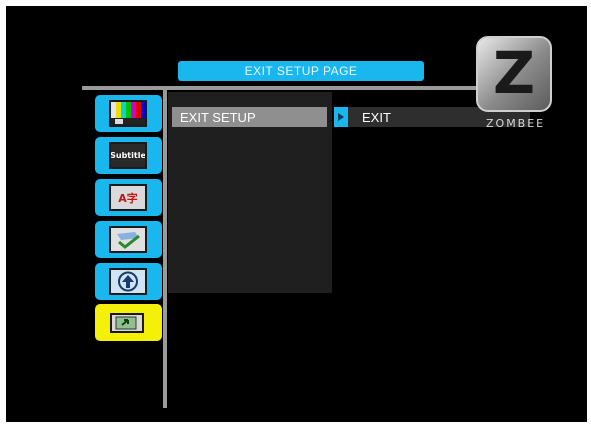 The image size is (591, 427). What do you see at coordinates (376, 117) in the screenshot?
I see `option-exit-label: EXIT` at bounding box center [376, 117].